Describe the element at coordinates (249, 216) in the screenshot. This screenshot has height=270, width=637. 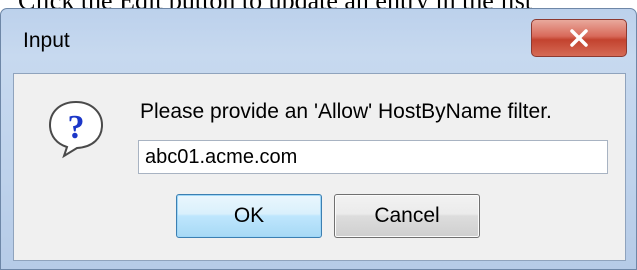
I see `ok-button: OK` at that location.